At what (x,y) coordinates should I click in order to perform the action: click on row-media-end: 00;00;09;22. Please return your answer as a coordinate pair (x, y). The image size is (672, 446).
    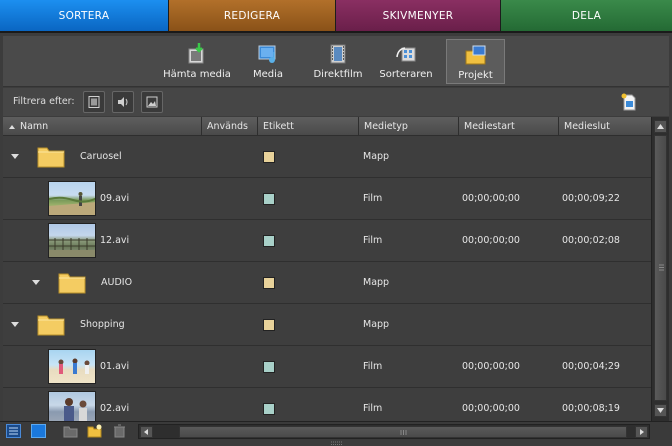
    Looking at the image, I should click on (591, 198).